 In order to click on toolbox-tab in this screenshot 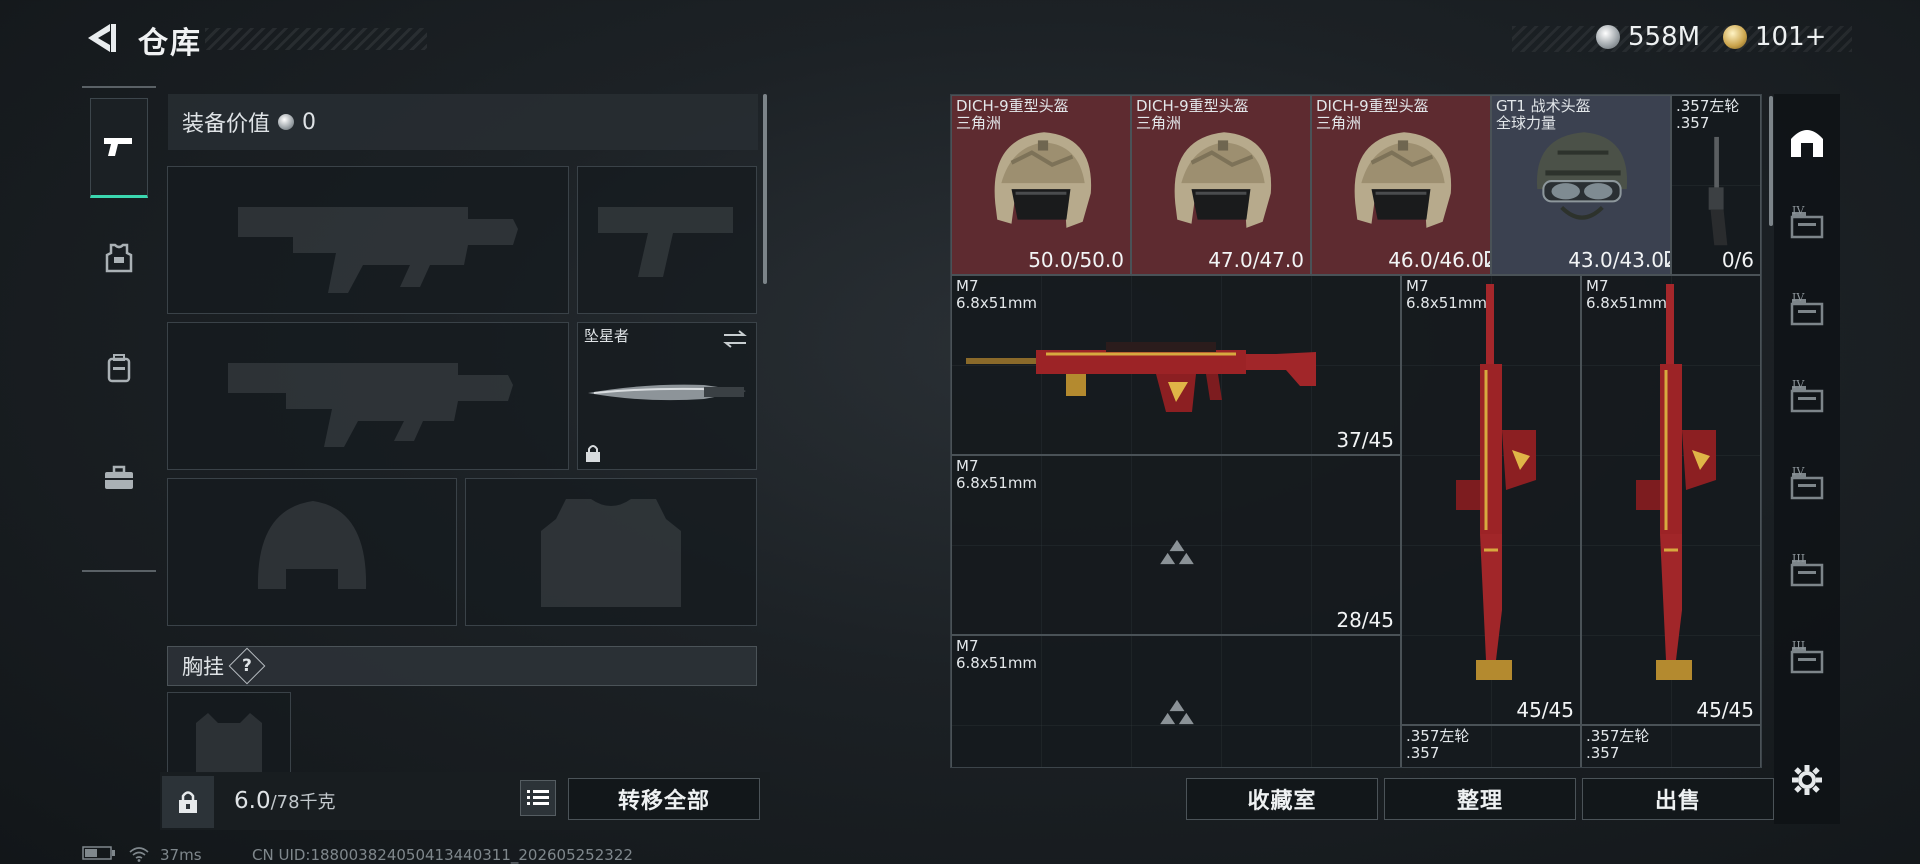, I will do `click(119, 478)`.